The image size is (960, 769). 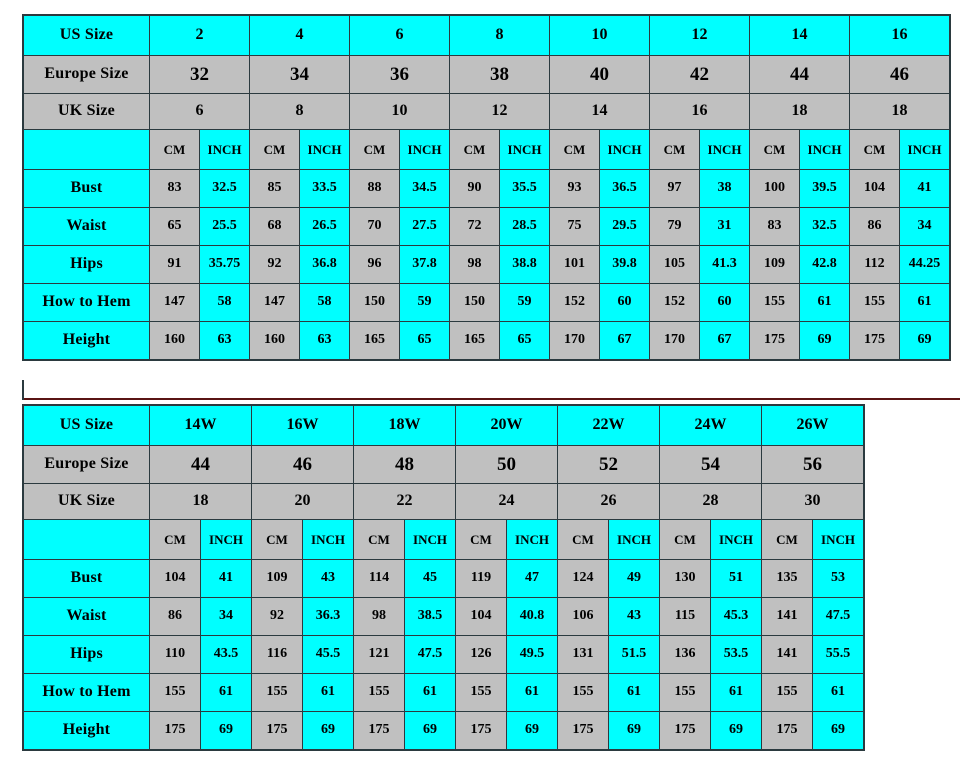 What do you see at coordinates (599, 111) in the screenshot?
I see `uk-size-value: 14` at bounding box center [599, 111].